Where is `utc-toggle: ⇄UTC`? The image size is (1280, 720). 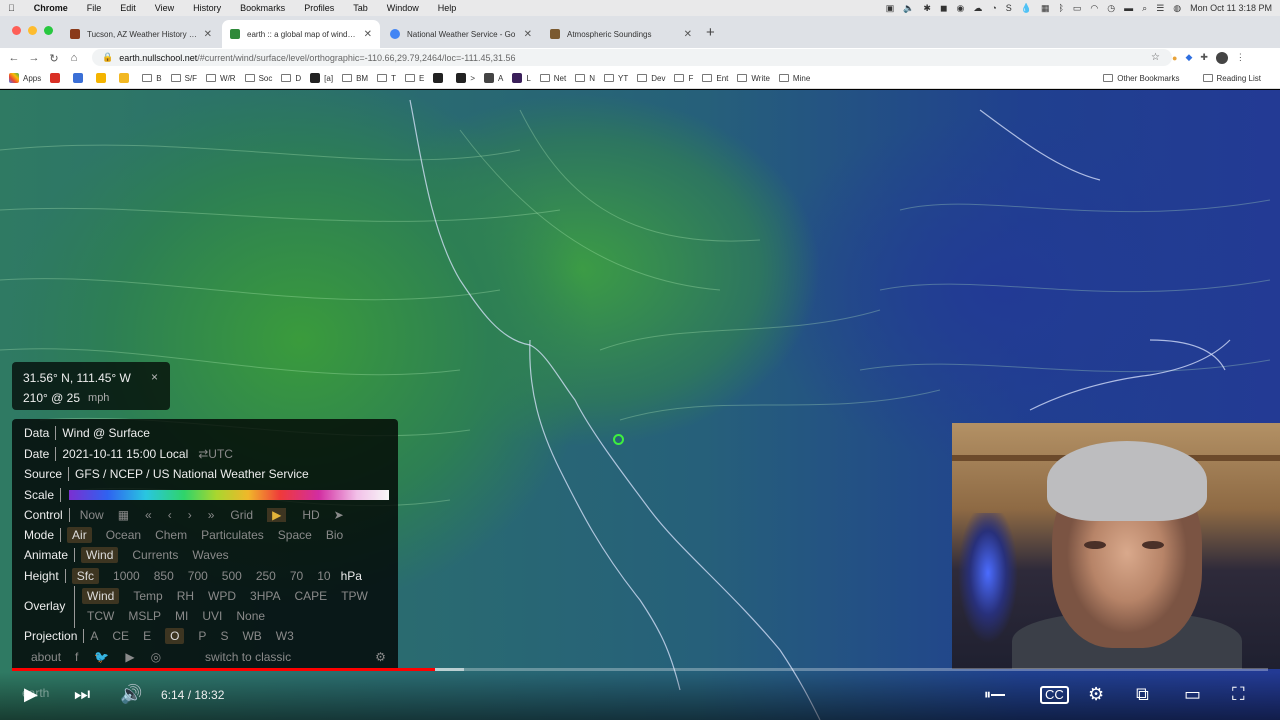 utc-toggle: ⇄UTC is located at coordinates (215, 454).